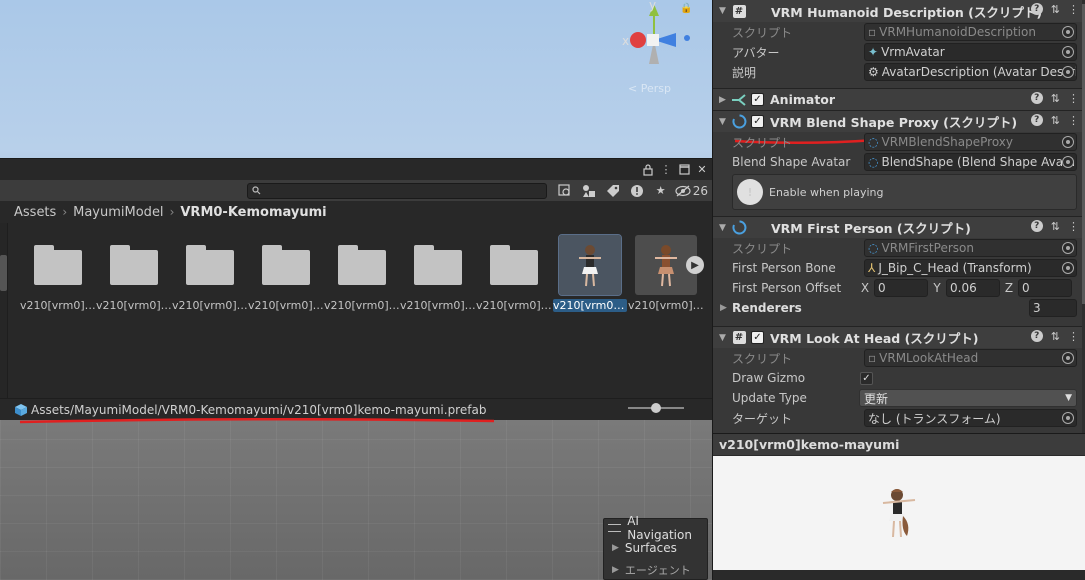  I want to click on prop-update-type: Update Type 更新 ▼, so click(899, 398).